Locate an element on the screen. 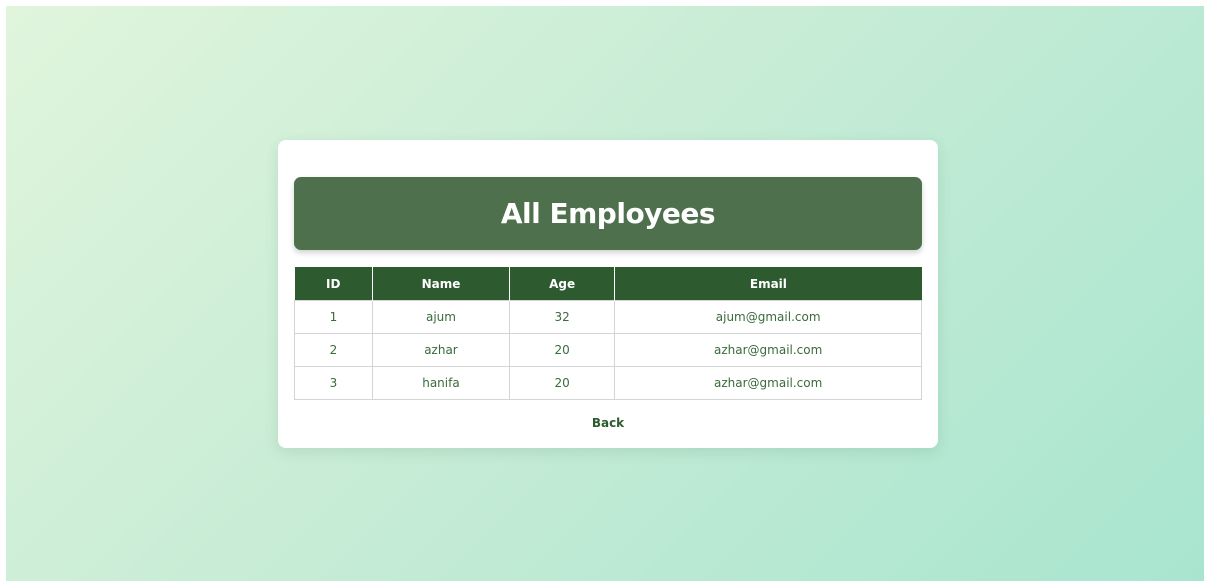  cell-age: 32 is located at coordinates (562, 317).